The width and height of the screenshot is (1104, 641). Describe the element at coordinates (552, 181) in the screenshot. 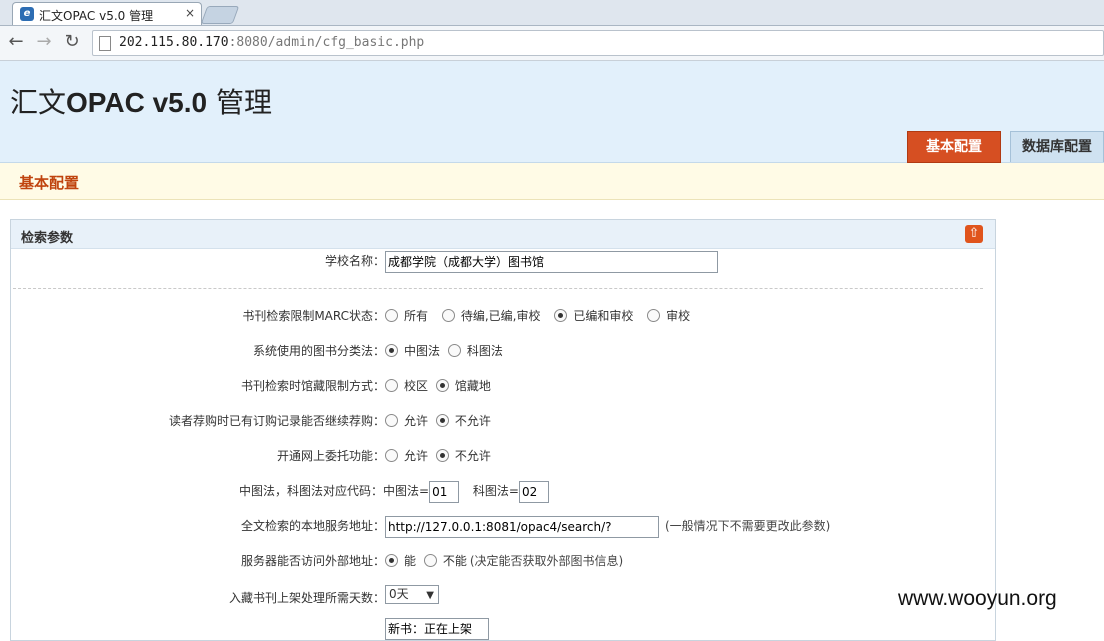

I see `section-bar: 基本配置` at that location.